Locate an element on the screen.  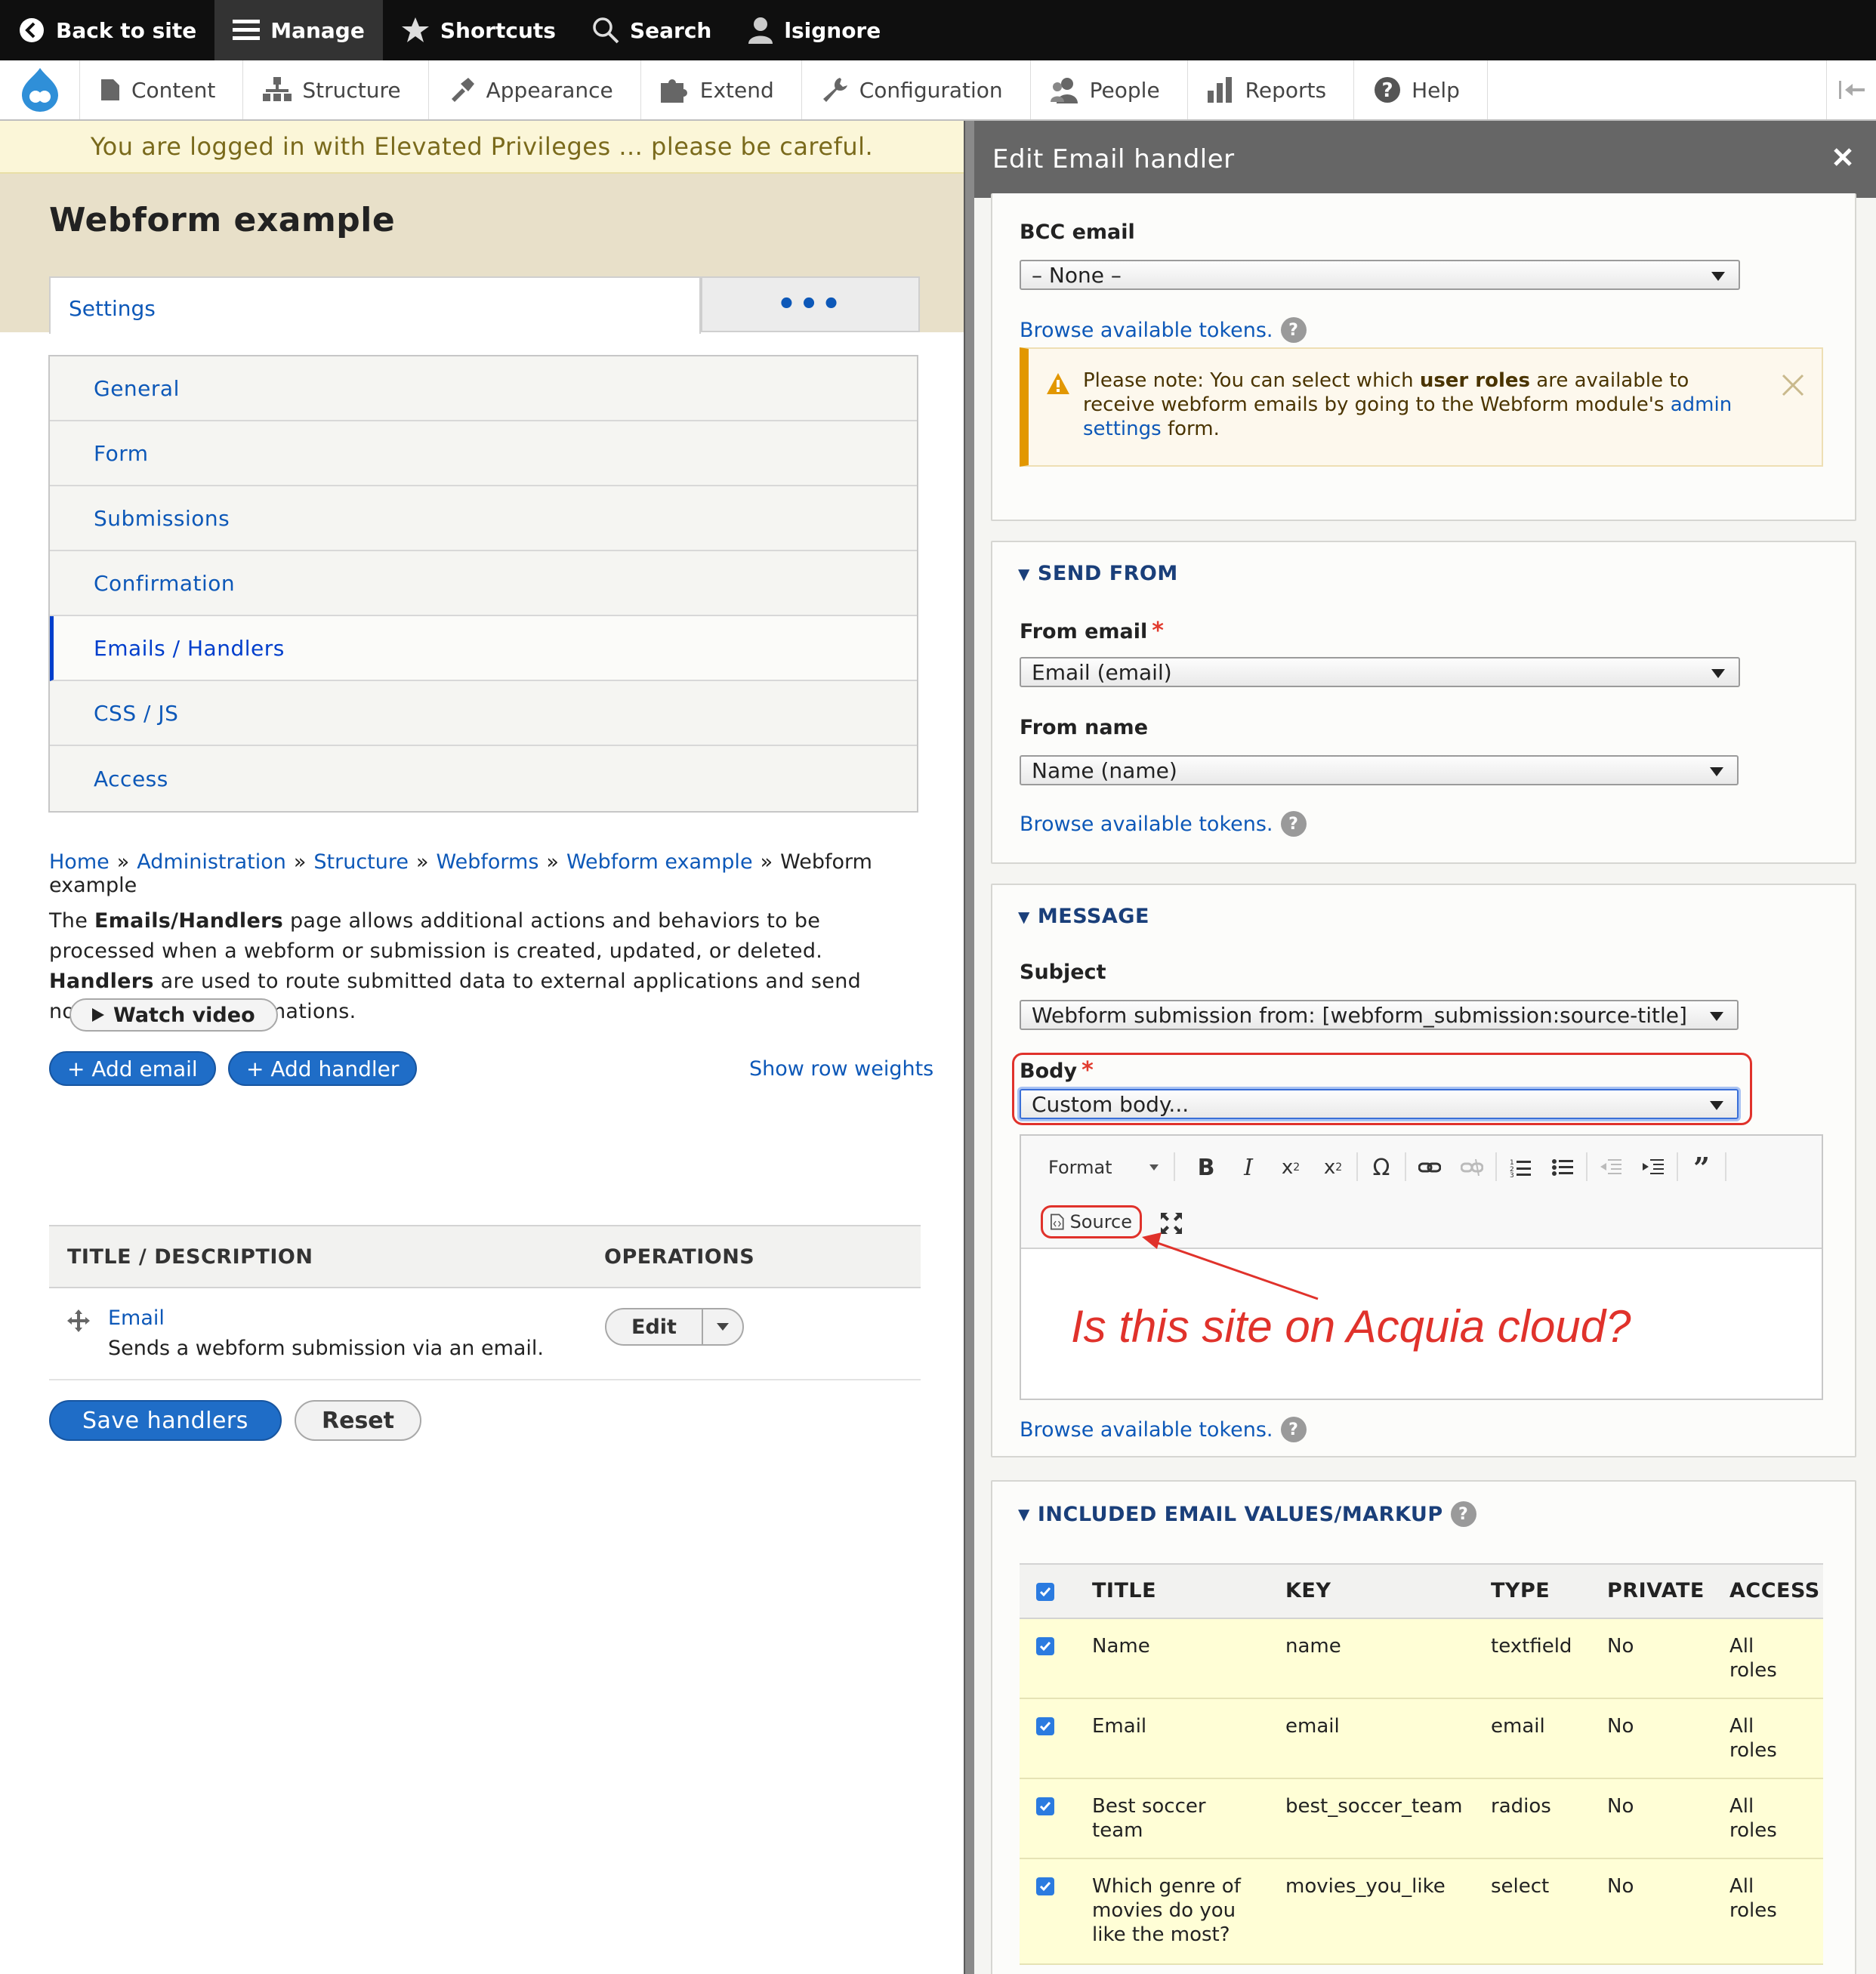
from-name-select: Name (name) is located at coordinates (1379, 770).